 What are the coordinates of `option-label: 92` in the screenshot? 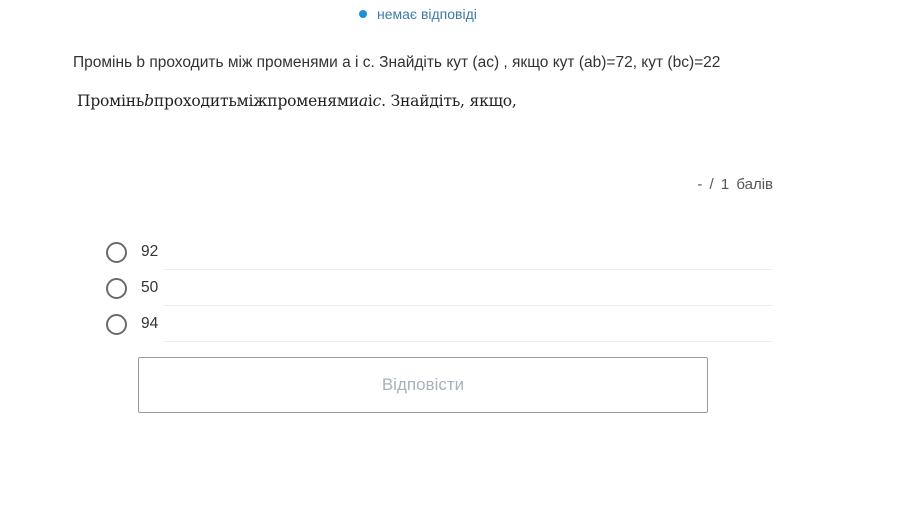 It's located at (150, 251).